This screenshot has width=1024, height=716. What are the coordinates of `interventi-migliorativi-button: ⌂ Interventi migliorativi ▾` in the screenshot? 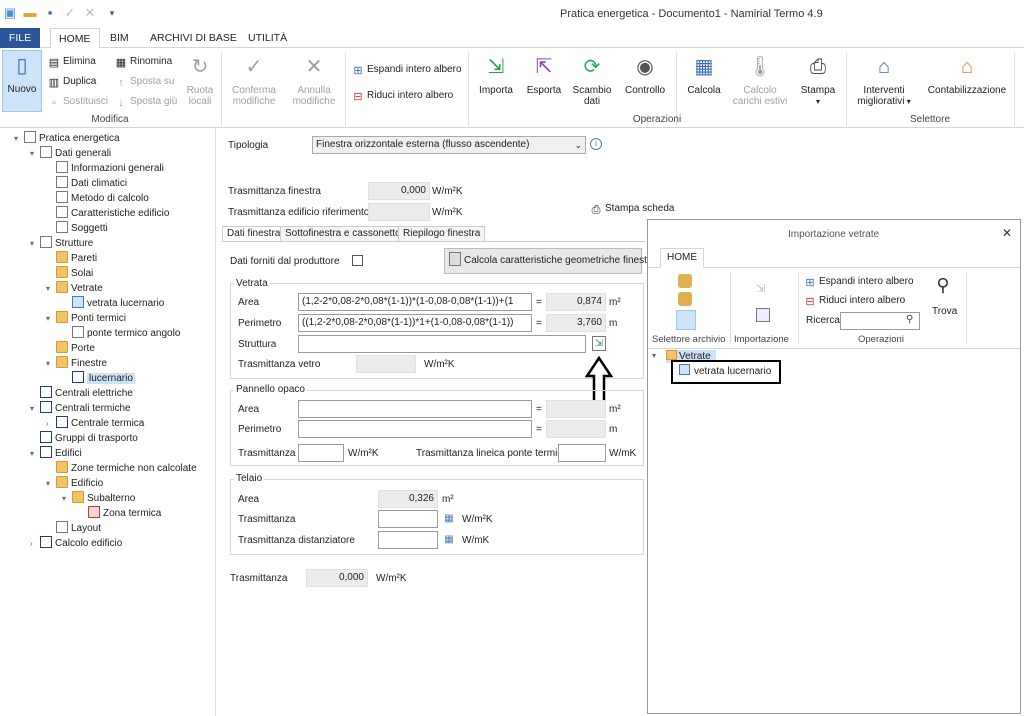 It's located at (884, 79).